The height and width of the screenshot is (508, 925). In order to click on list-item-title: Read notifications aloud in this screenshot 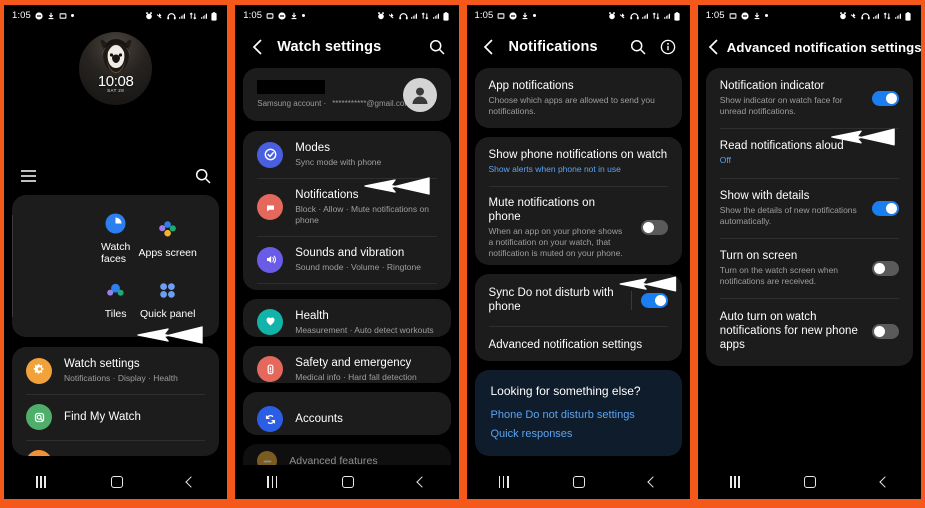, I will do `click(781, 146)`.